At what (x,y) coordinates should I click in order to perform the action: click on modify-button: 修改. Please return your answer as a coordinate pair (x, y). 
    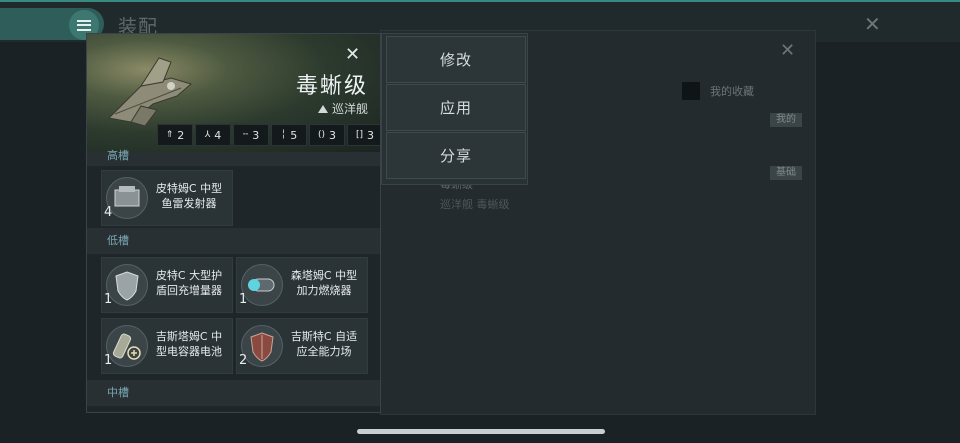
    Looking at the image, I should click on (456, 59).